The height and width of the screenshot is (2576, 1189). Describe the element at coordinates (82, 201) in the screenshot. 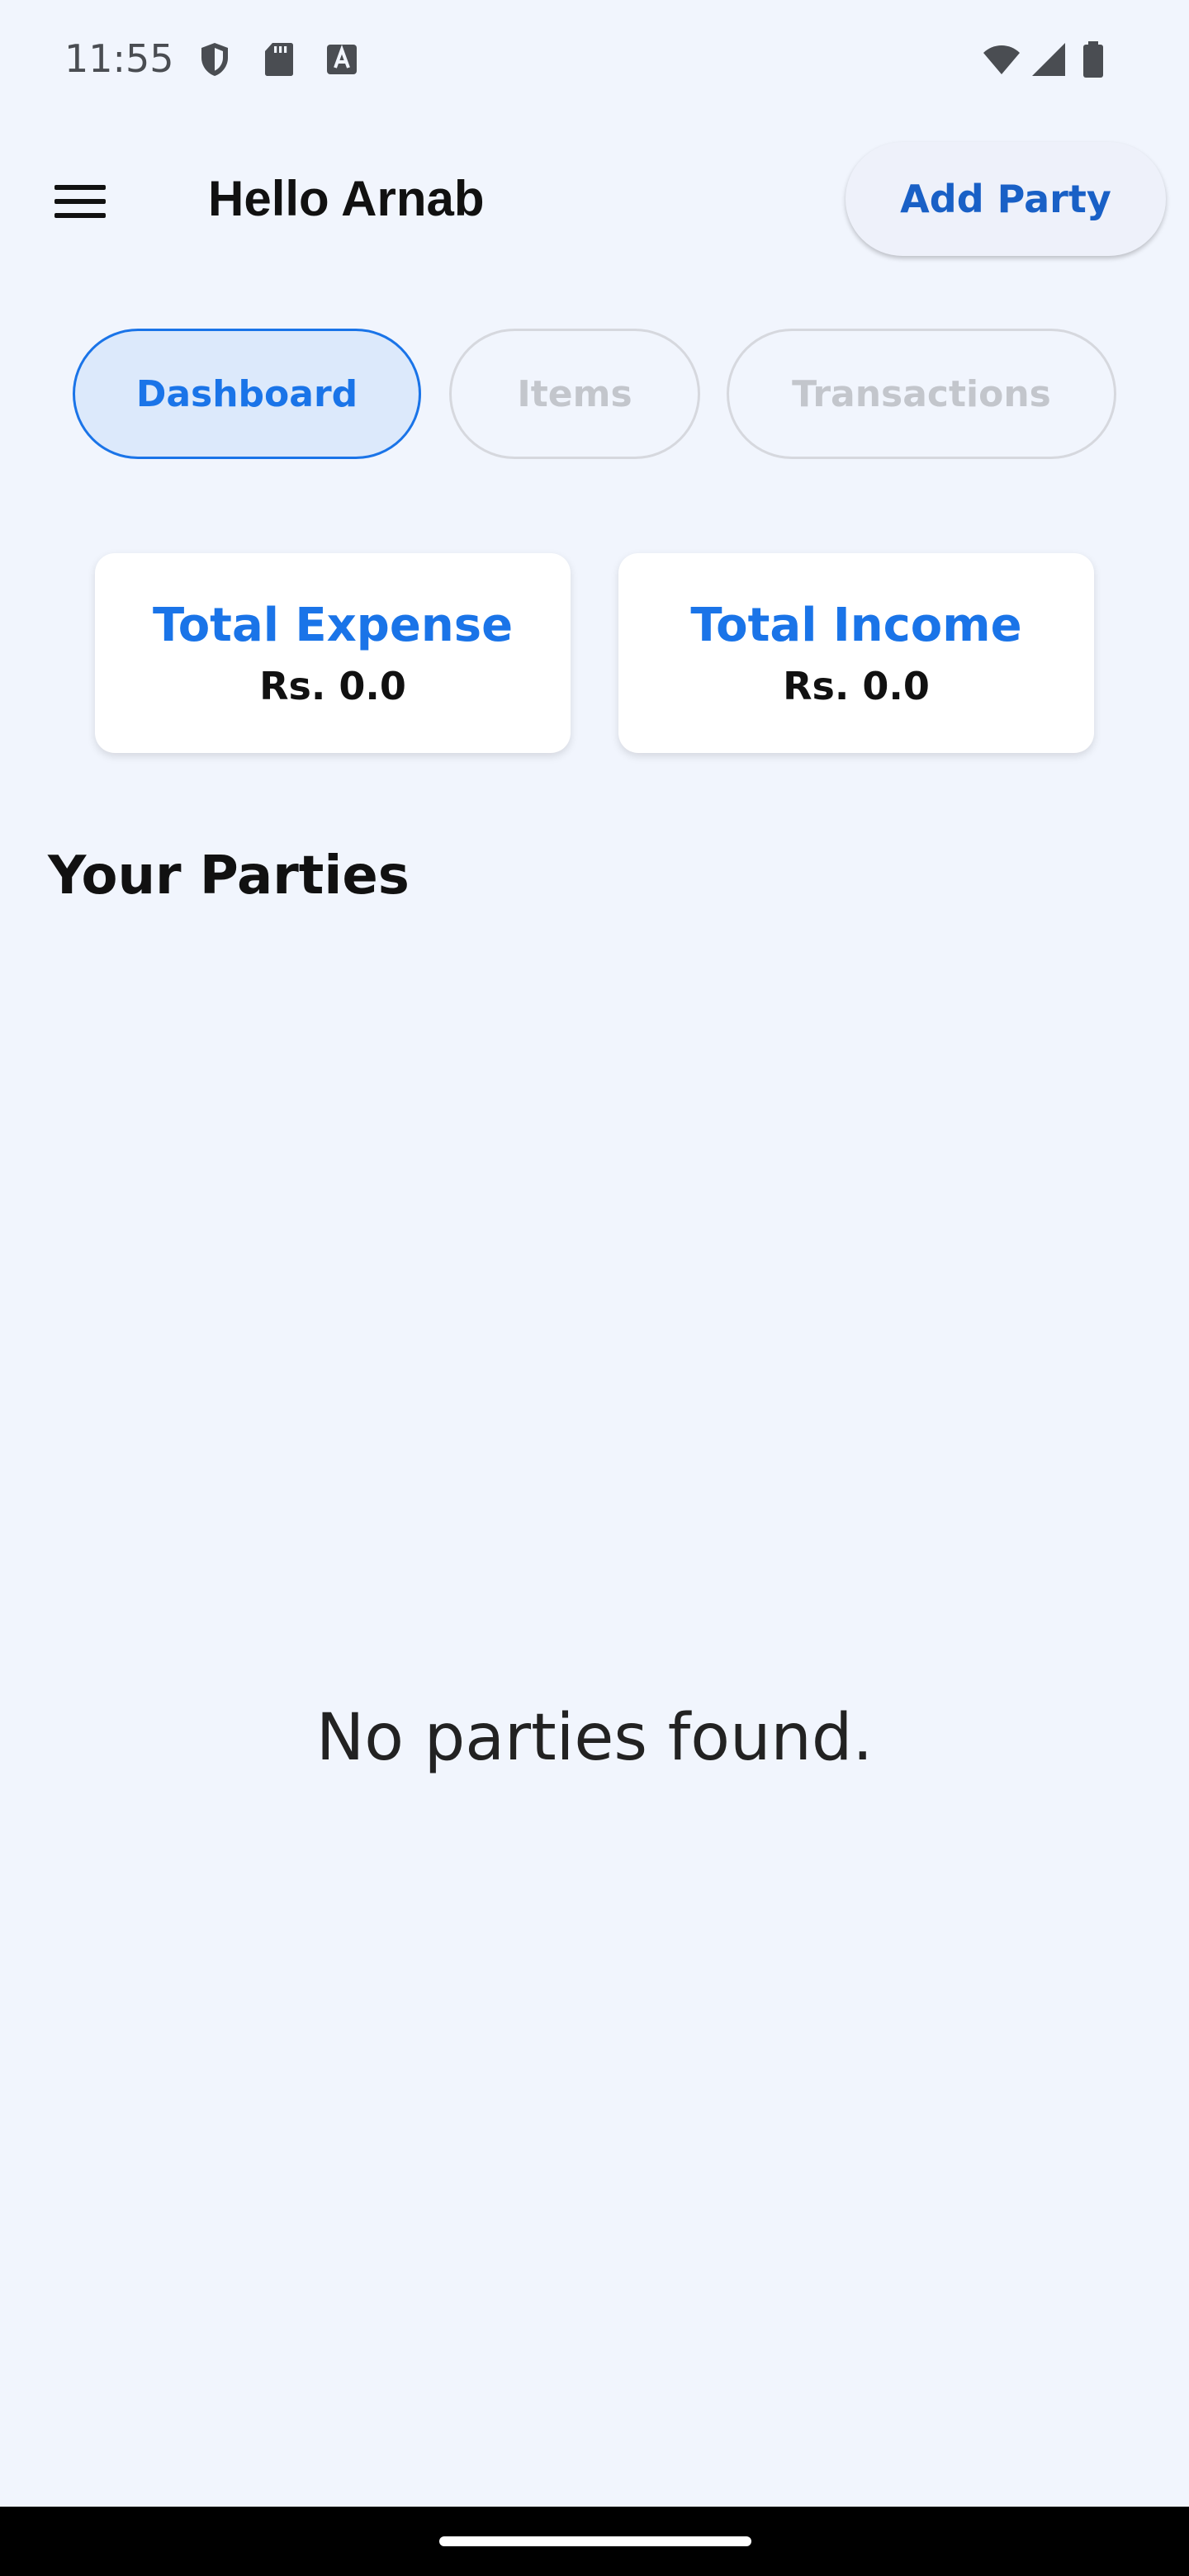

I see `hamburger-menu-icon` at that location.